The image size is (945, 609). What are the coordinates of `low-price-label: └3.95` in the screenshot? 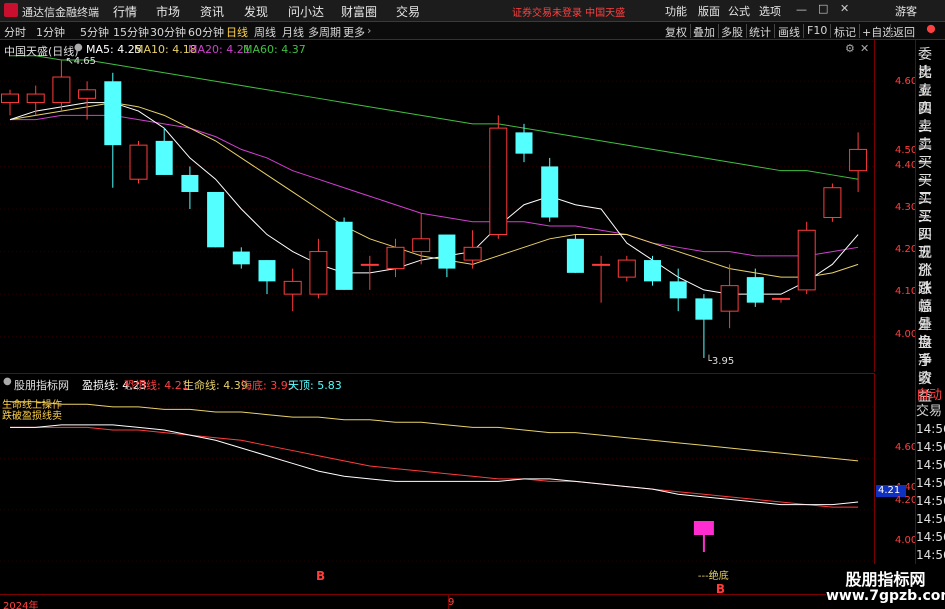 It's located at (720, 360).